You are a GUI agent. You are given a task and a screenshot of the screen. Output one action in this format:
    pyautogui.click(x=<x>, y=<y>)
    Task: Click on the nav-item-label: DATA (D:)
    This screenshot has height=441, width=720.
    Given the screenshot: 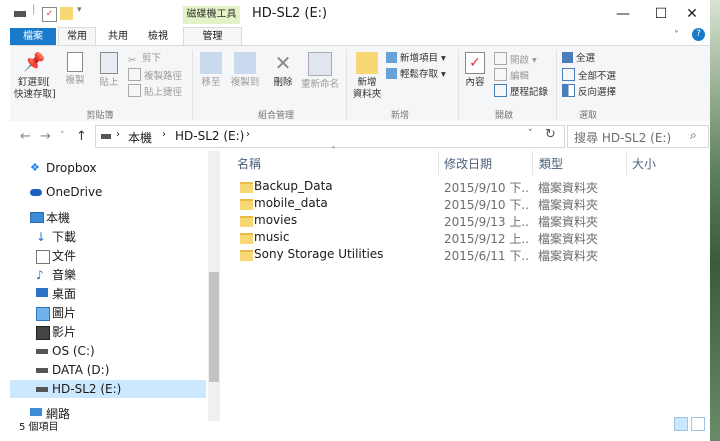 What is the action you would take?
    pyautogui.click(x=81, y=370)
    